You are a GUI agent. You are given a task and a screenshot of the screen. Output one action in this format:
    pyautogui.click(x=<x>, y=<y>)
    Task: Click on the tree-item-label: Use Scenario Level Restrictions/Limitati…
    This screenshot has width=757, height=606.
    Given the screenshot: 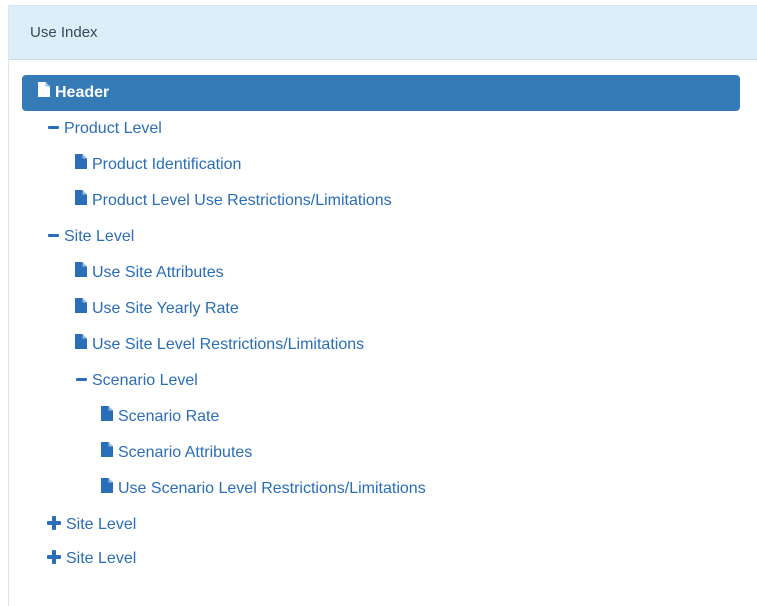 What is the action you would take?
    pyautogui.click(x=272, y=489)
    